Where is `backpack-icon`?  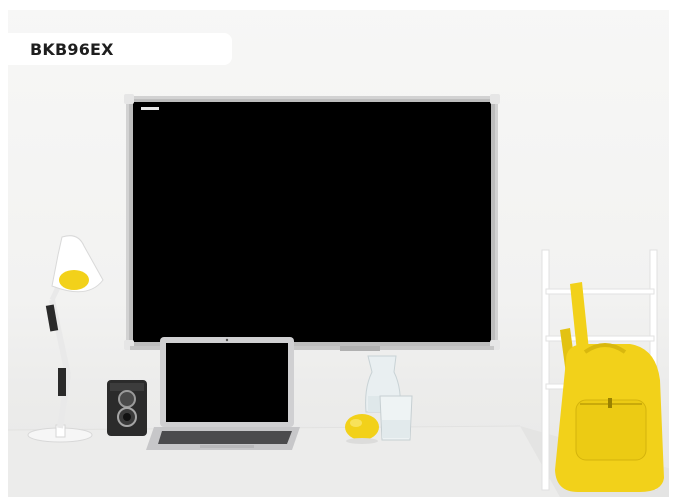 backpack-icon is located at coordinates (609, 387).